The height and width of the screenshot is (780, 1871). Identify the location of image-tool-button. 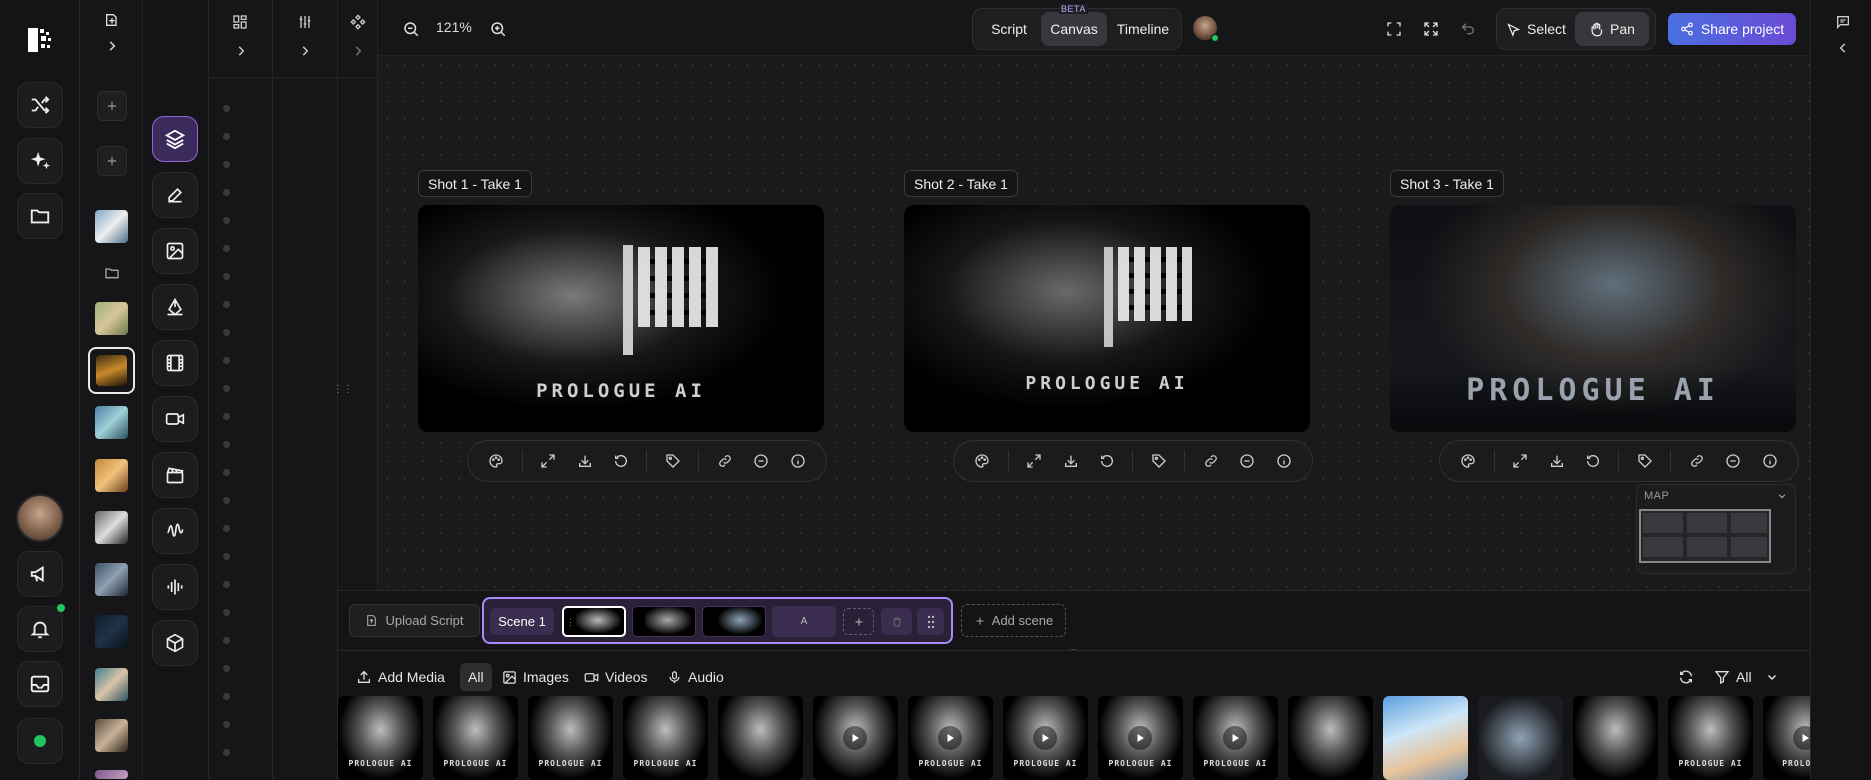
(175, 251).